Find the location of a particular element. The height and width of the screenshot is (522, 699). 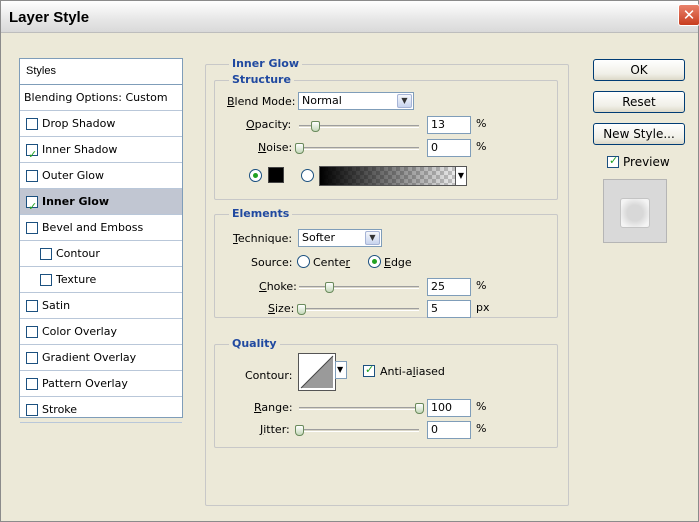

solid-color-radio is located at coordinates (255, 175).